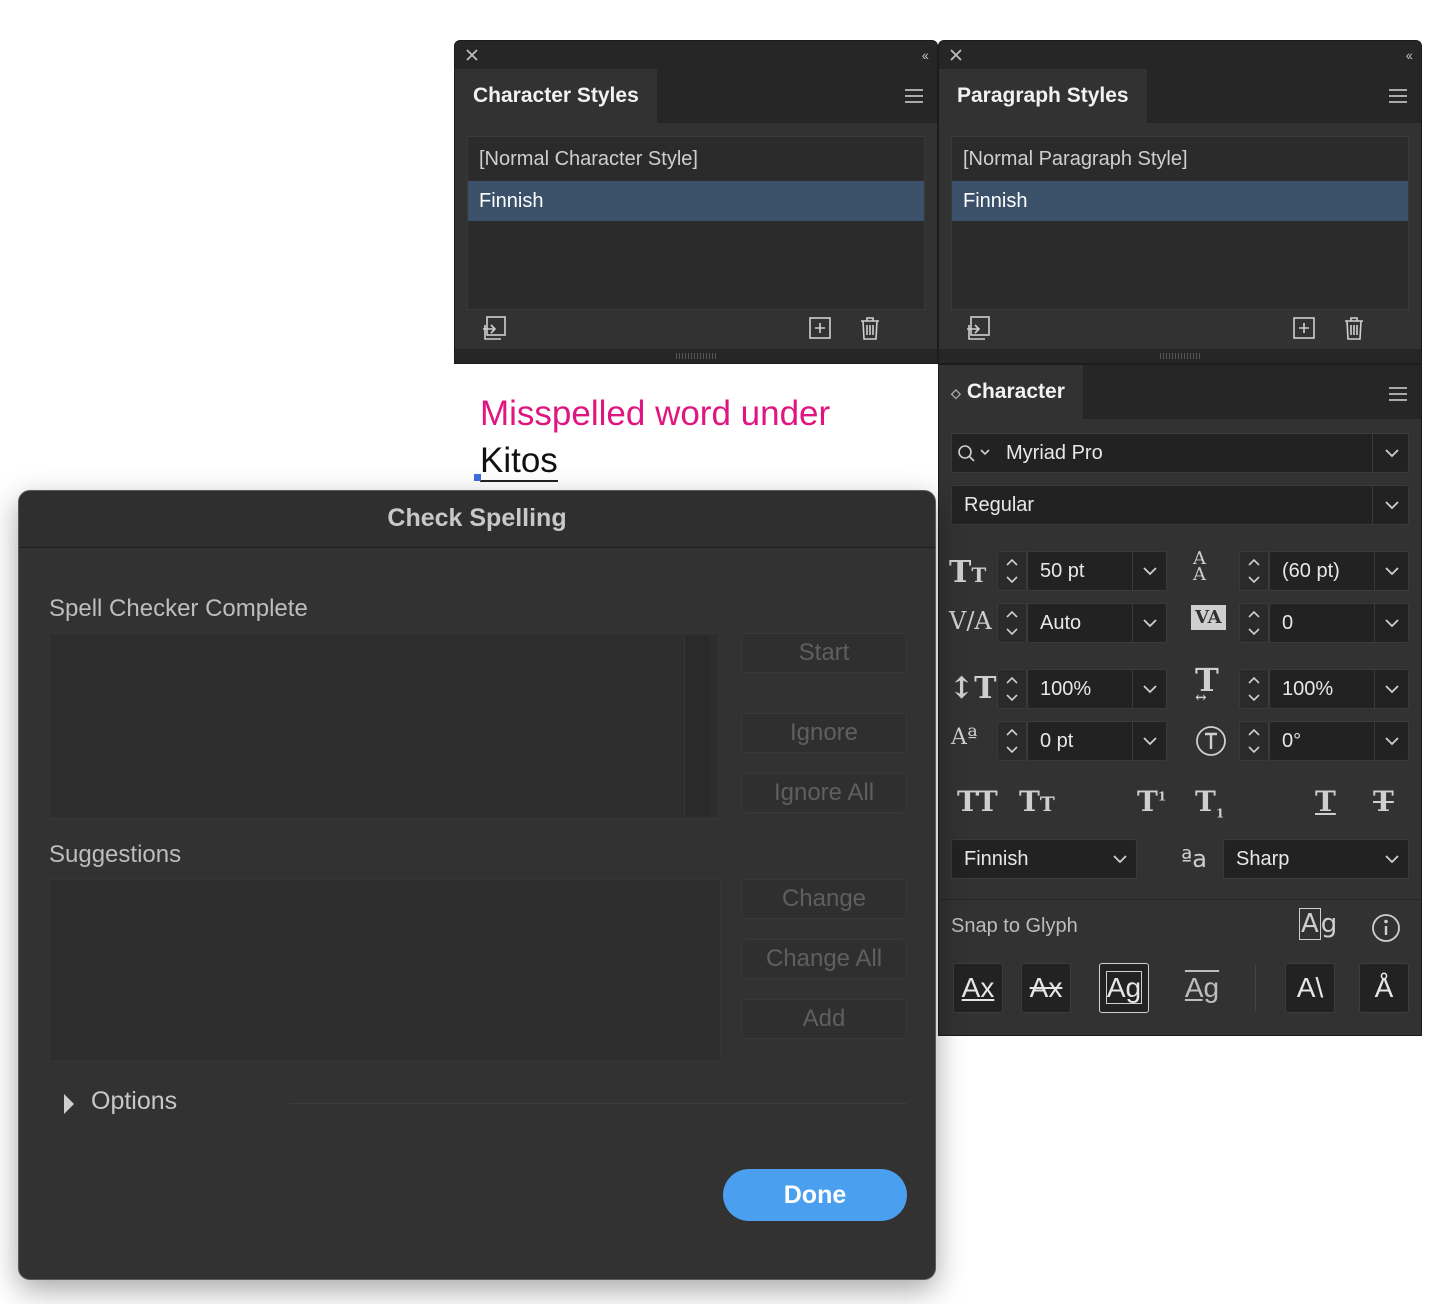 The image size is (1452, 1304). What do you see at coordinates (1384, 988) in the screenshot?
I see `snap-anchor-button: Å` at bounding box center [1384, 988].